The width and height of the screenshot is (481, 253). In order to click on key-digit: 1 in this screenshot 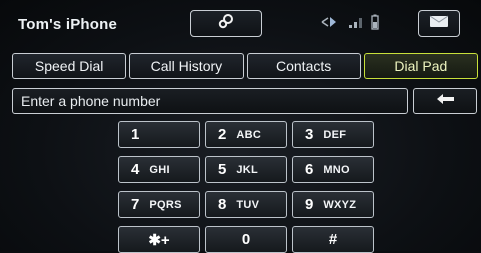, I will do `click(135, 134)`.